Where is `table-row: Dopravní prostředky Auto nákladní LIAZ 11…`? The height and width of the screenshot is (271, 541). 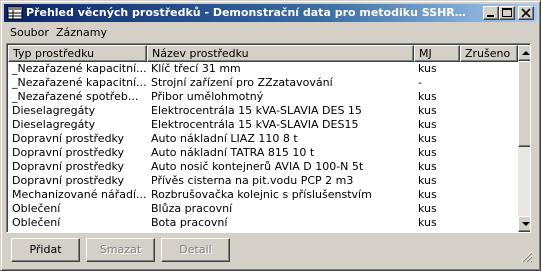
table-row: Dopravní prostředky Auto nákladní LIAZ 11… is located at coordinates (263, 139).